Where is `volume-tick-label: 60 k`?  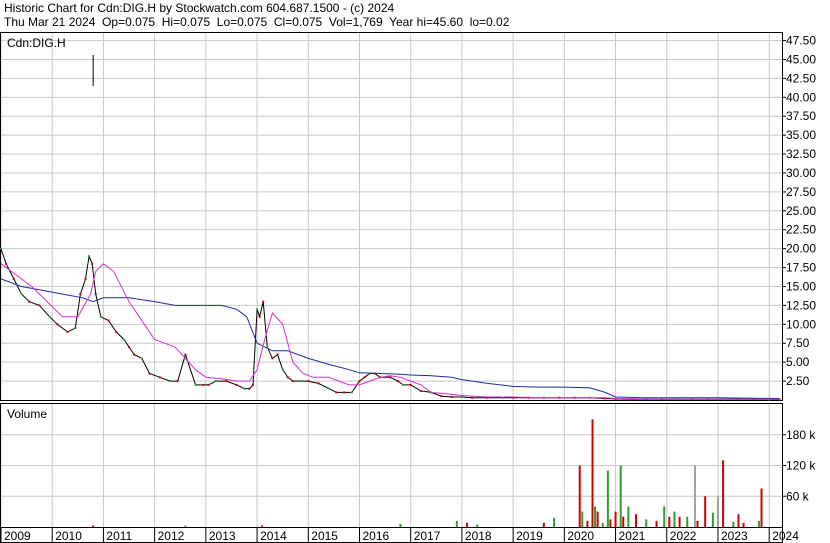 volume-tick-label: 60 k is located at coordinates (798, 496).